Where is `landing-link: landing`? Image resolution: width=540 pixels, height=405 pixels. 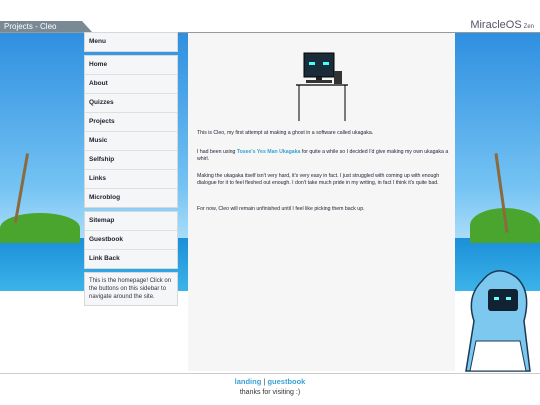 landing-link: landing is located at coordinates (248, 381).